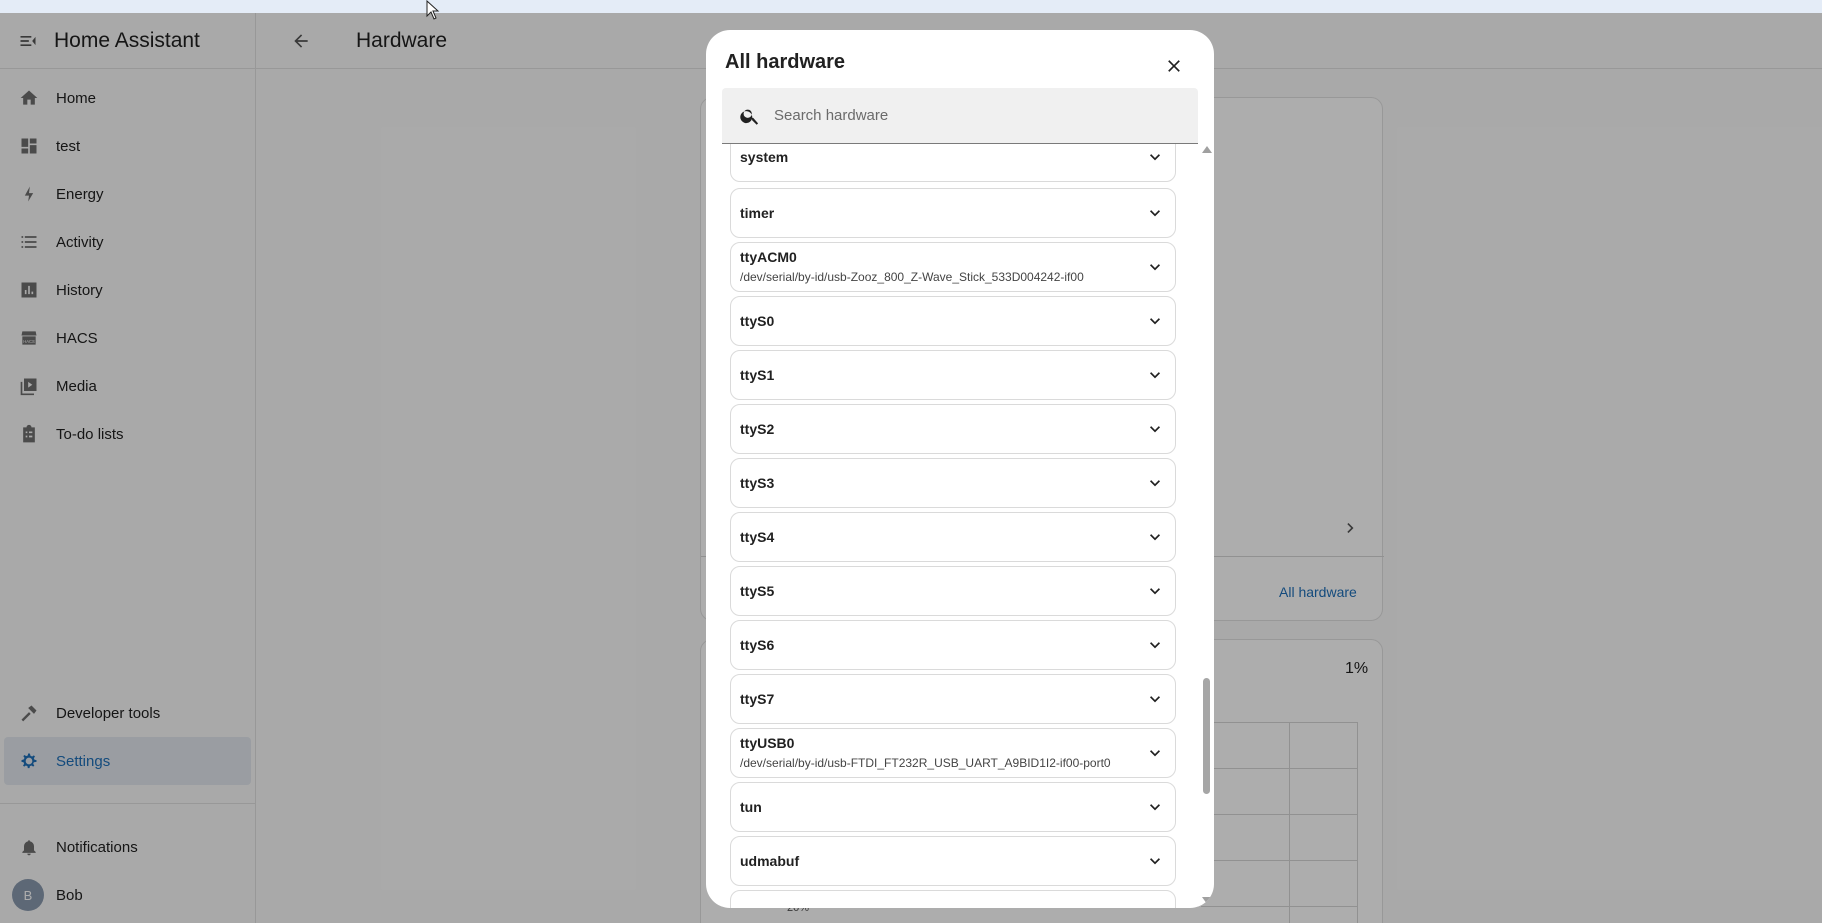 This screenshot has width=1822, height=923. I want to click on browser-top-strip, so click(911, 6).